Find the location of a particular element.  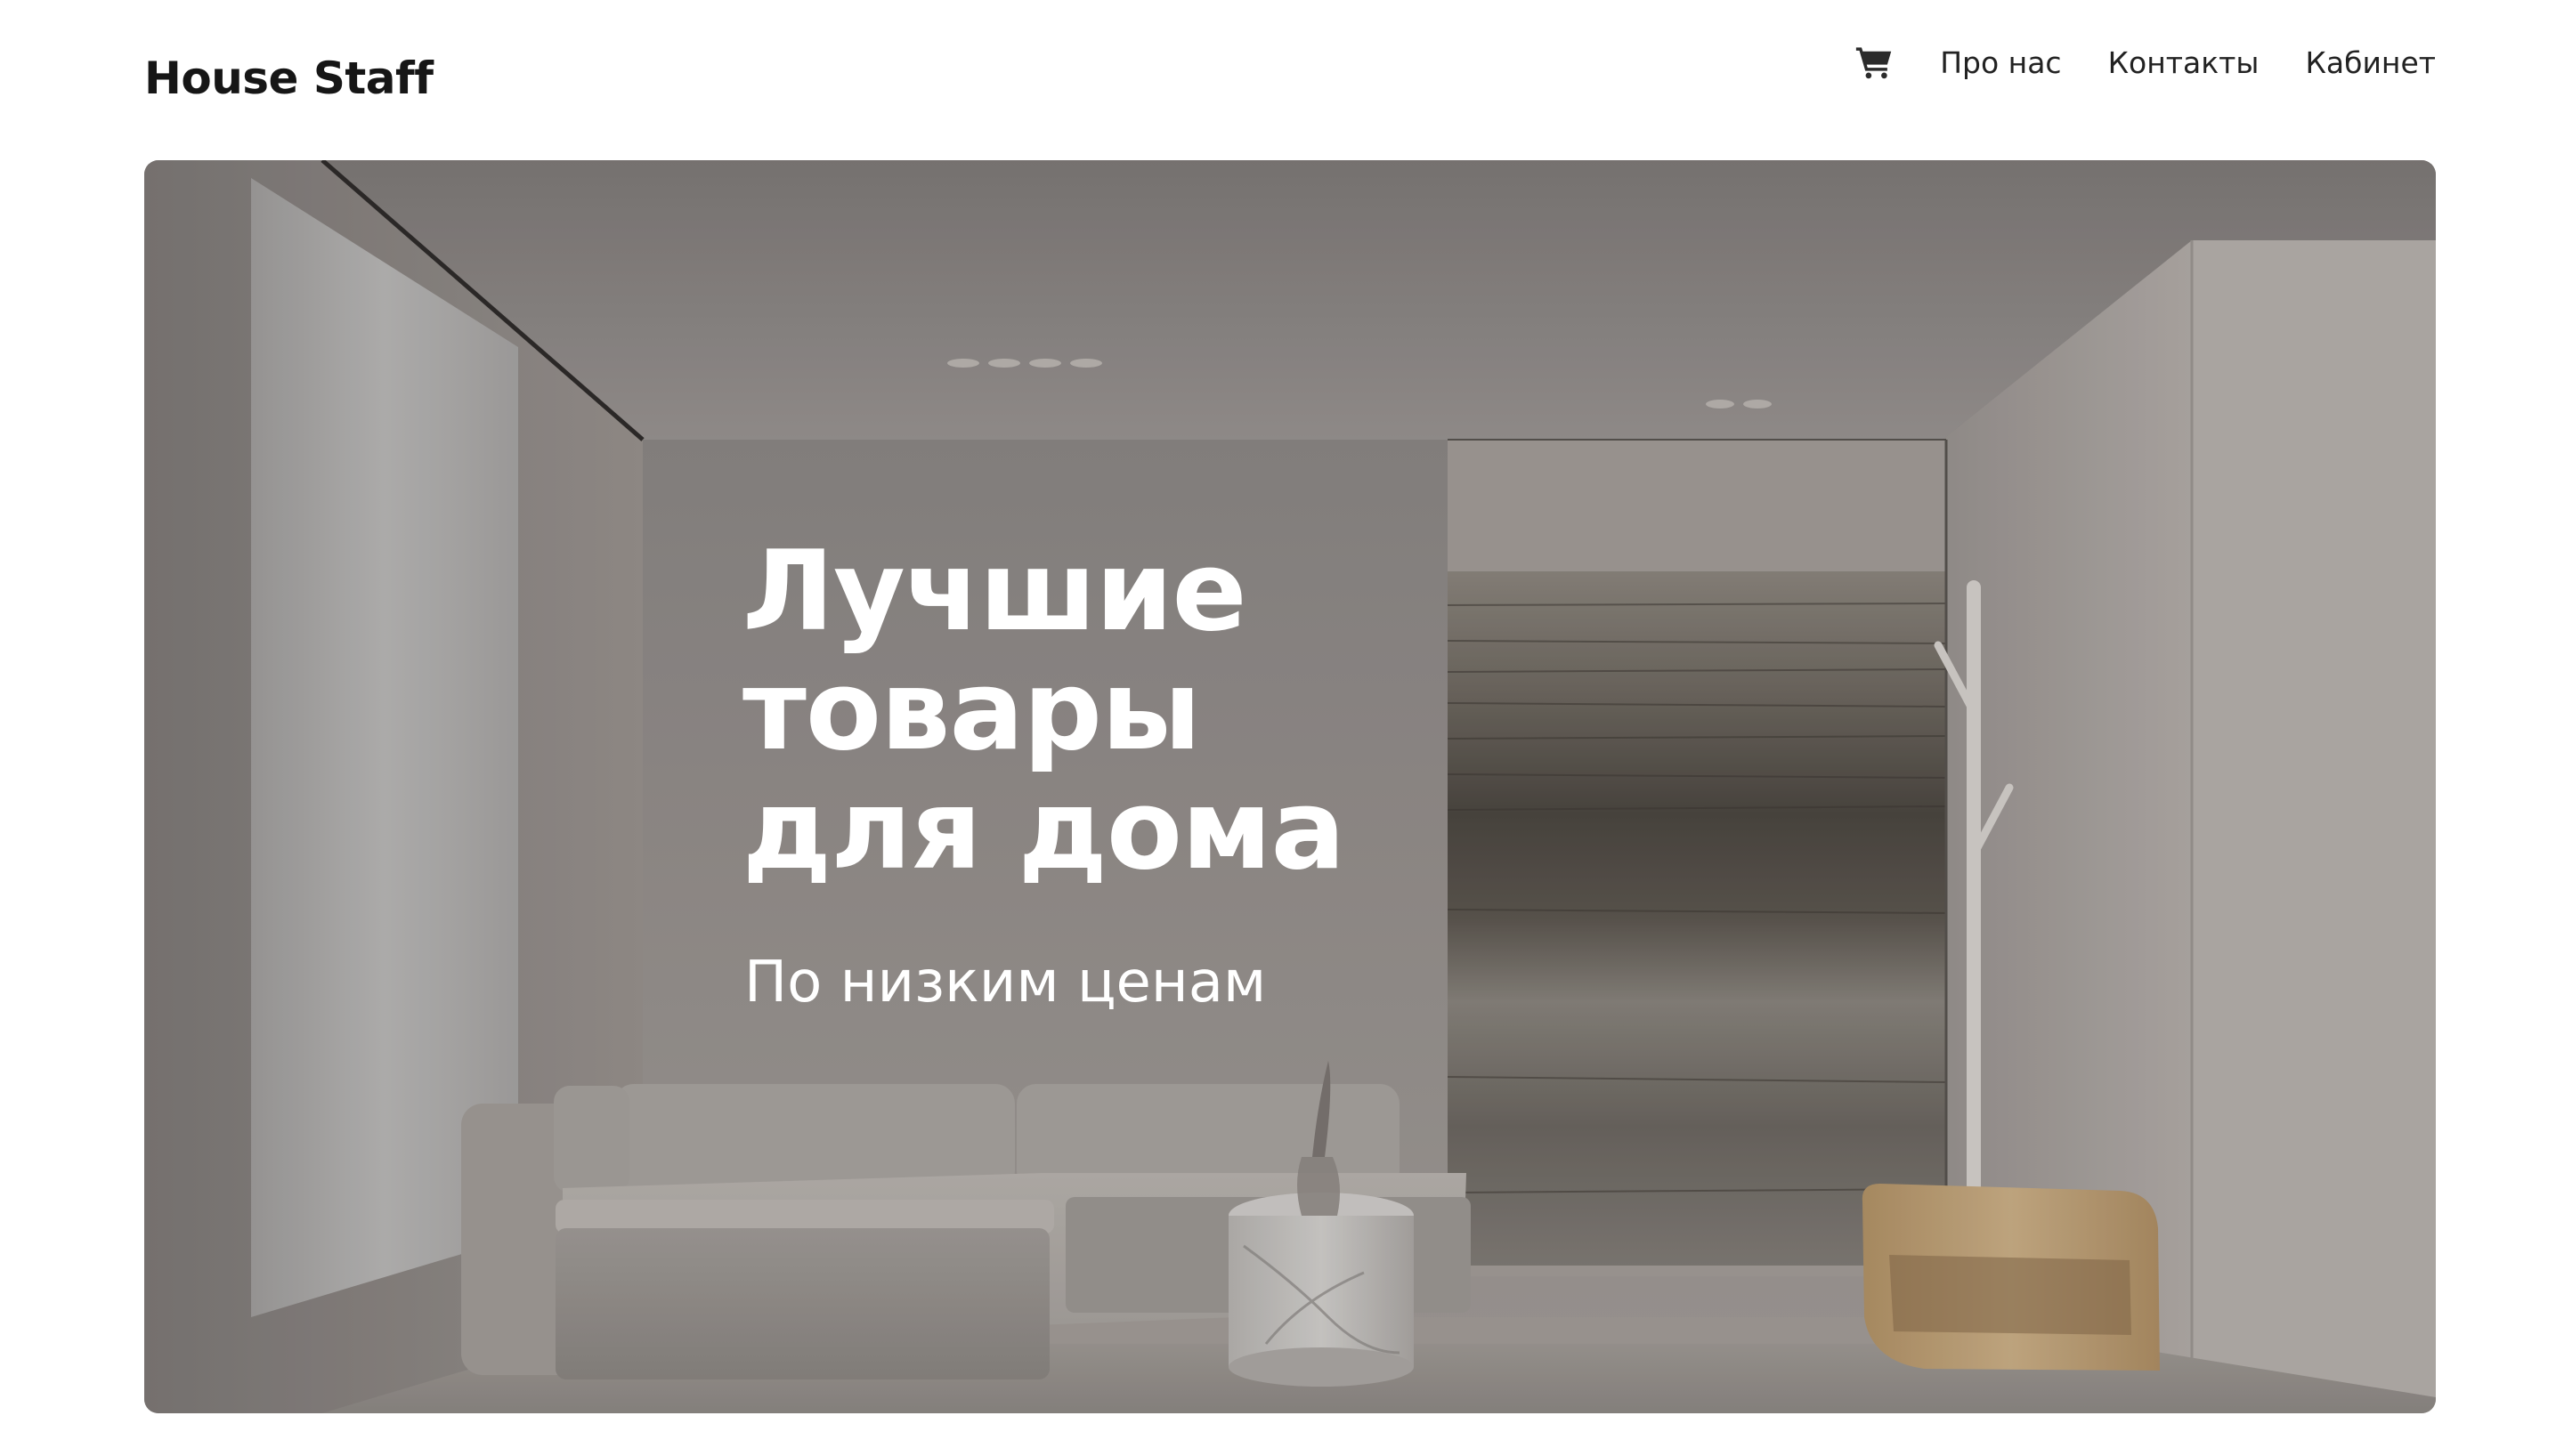

site-logo: House Staff is located at coordinates (289, 78).